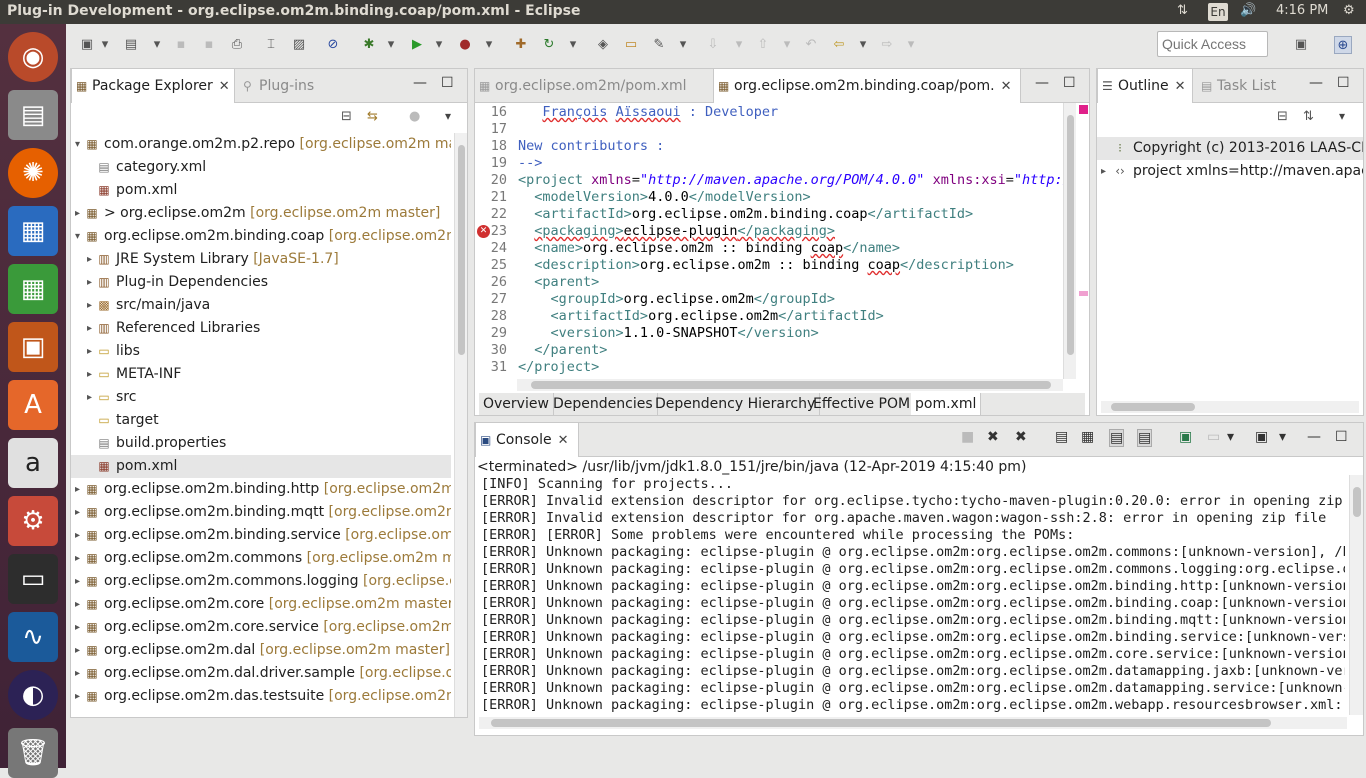 The image size is (1366, 778). I want to click on tab-package-explorer: ▦ Package Explorer ✕, so click(153, 86).